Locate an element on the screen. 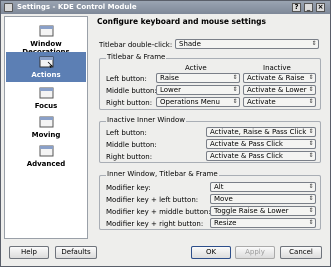 The image size is (331, 267). row-label: Modifier key + right button: is located at coordinates (155, 224).